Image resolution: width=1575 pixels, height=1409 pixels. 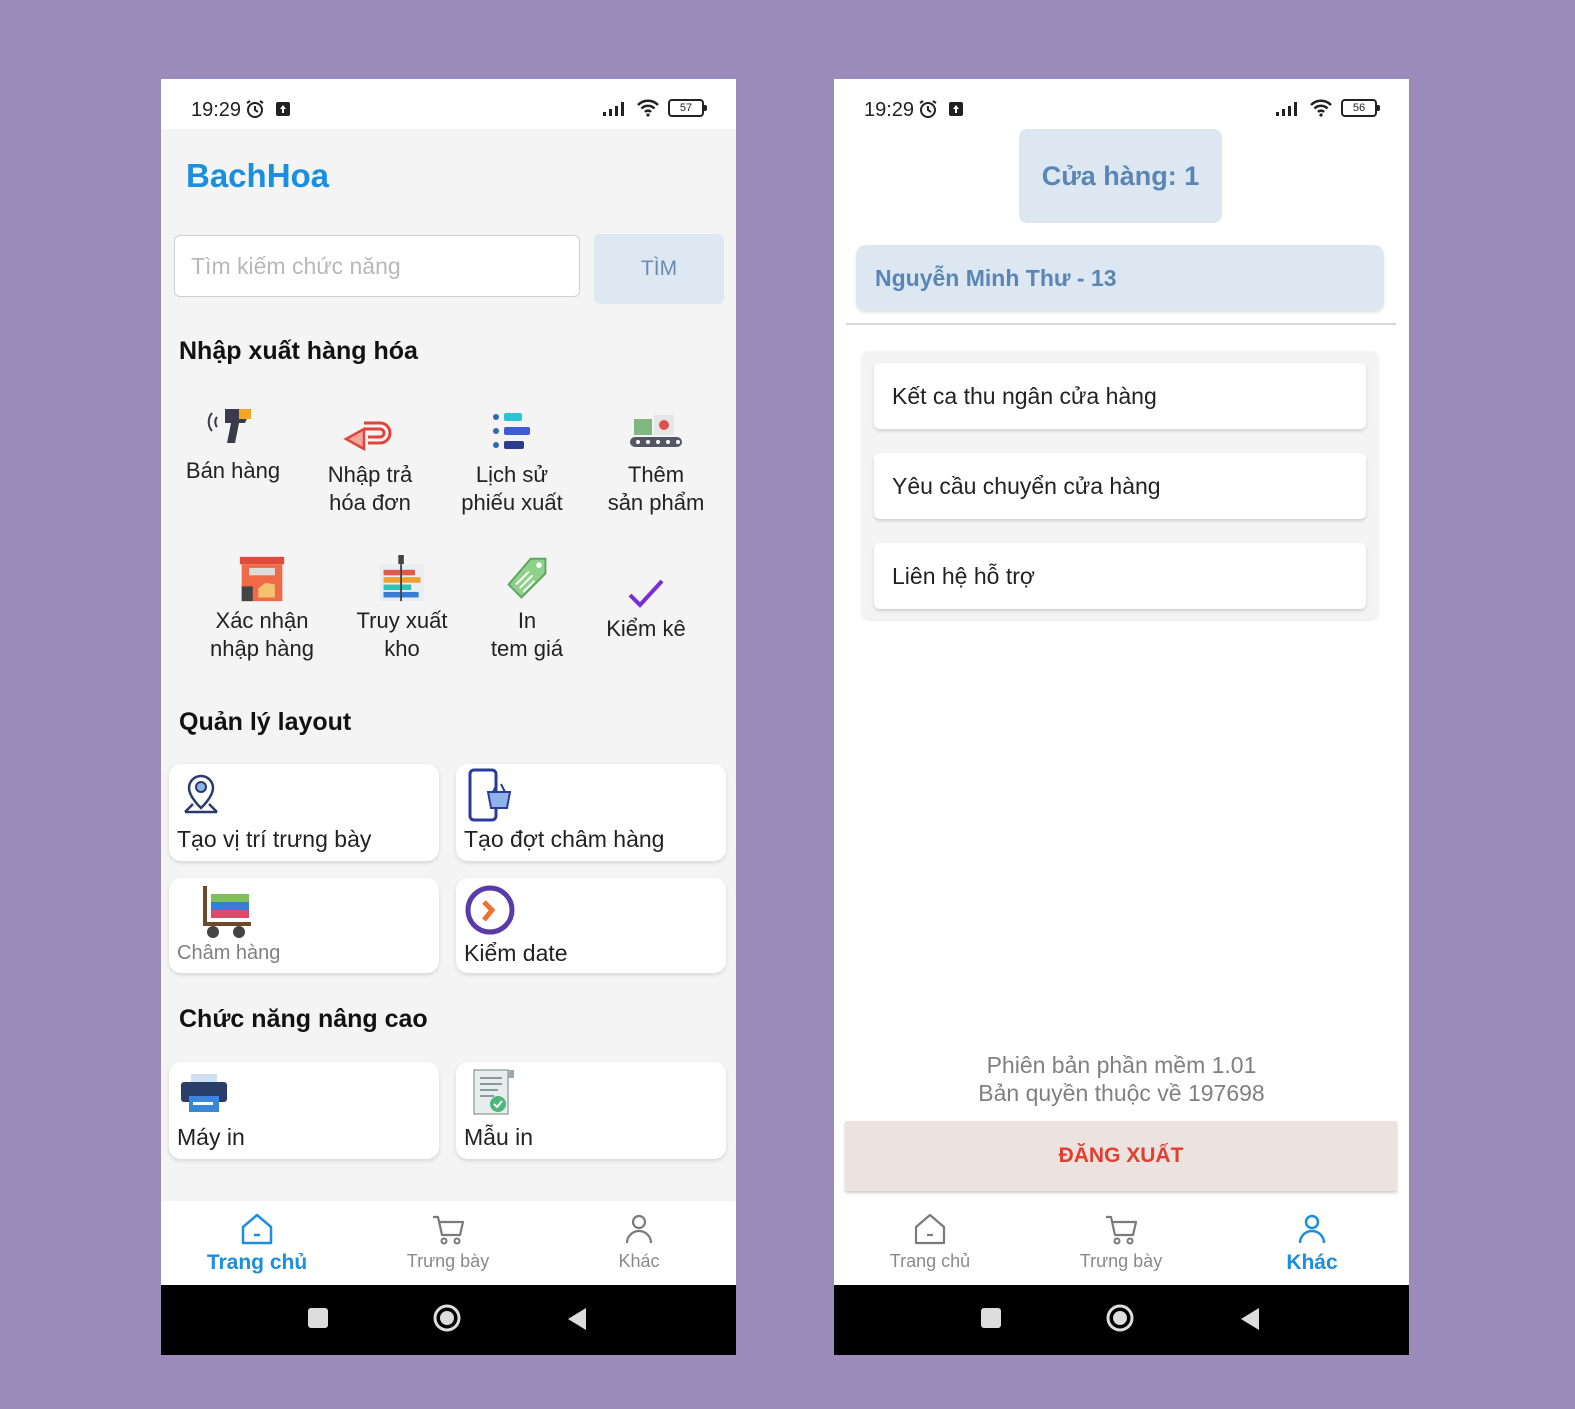 What do you see at coordinates (1120, 396) in the screenshot?
I see `menu-item-ket-ca: Kết ca thu ngân cửa hàng` at bounding box center [1120, 396].